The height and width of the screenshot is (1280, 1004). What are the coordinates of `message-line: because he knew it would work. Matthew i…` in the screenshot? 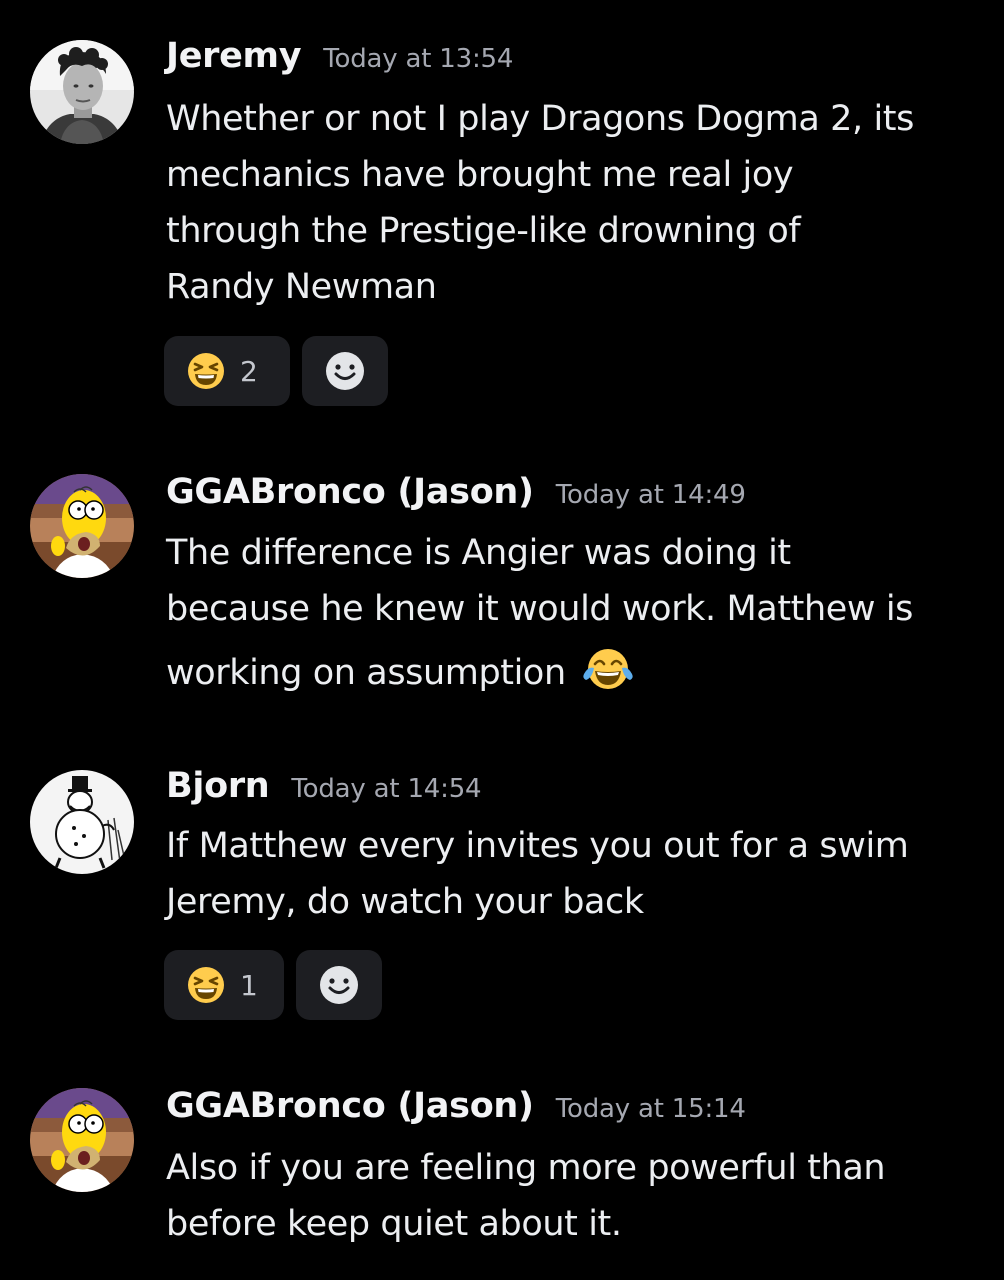 It's located at (540, 609).